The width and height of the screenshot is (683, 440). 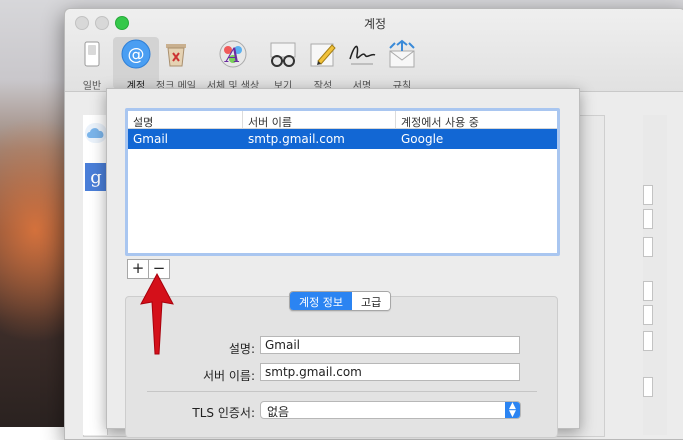 What do you see at coordinates (321, 301) in the screenshot?
I see `tab-account-info: 계정 정보` at bounding box center [321, 301].